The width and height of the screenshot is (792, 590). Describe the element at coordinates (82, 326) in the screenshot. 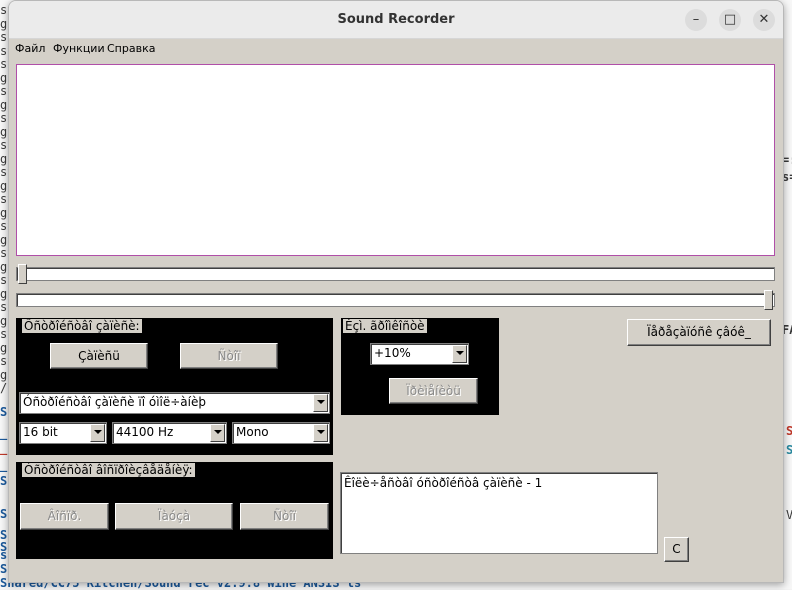

I see `record-device-caption: Õñòðîéñòâî çàïèñè:` at that location.